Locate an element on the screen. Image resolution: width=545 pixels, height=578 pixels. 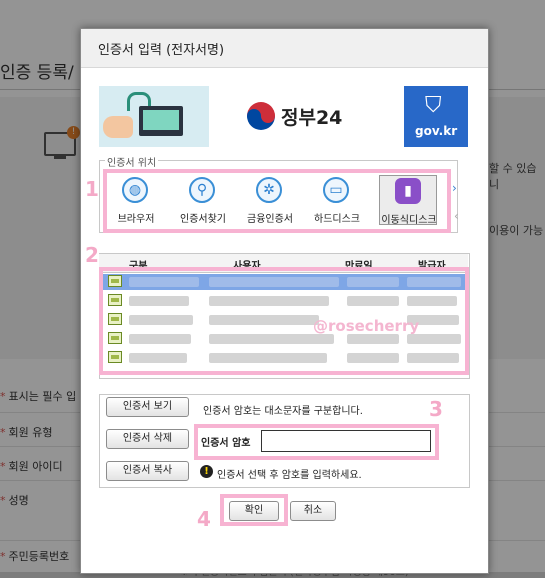
password-label: 인증서 암호 is located at coordinates (226, 443).